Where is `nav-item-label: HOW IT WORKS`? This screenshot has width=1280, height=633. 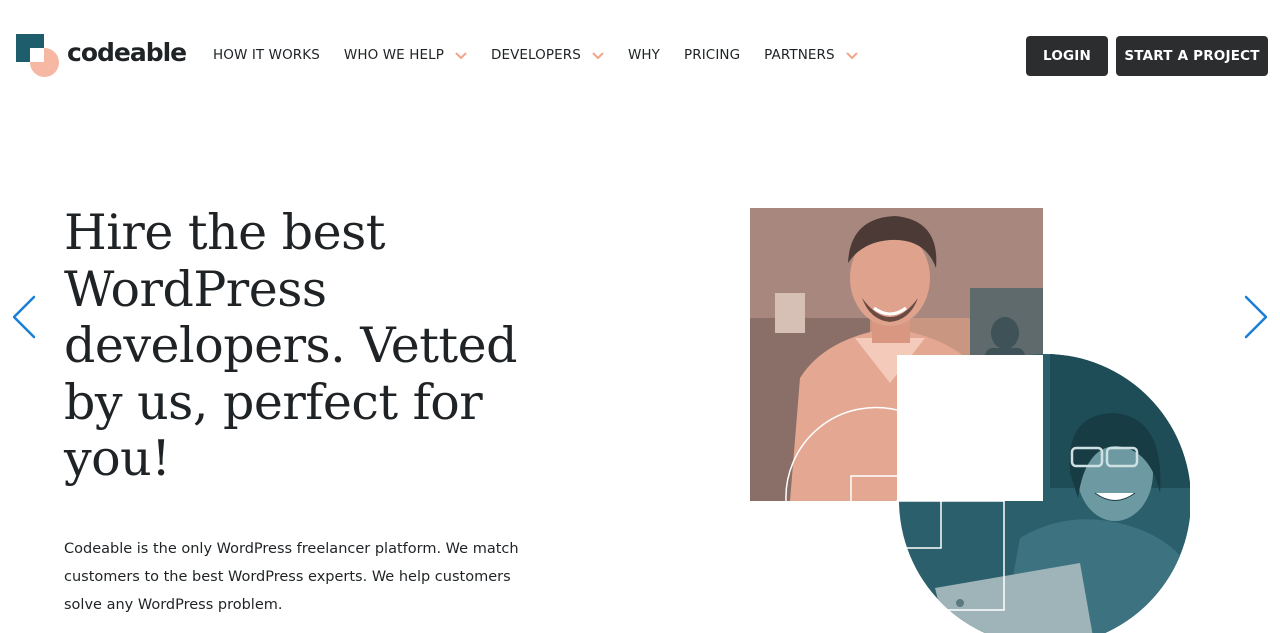
nav-item-label: HOW IT WORKS is located at coordinates (266, 55).